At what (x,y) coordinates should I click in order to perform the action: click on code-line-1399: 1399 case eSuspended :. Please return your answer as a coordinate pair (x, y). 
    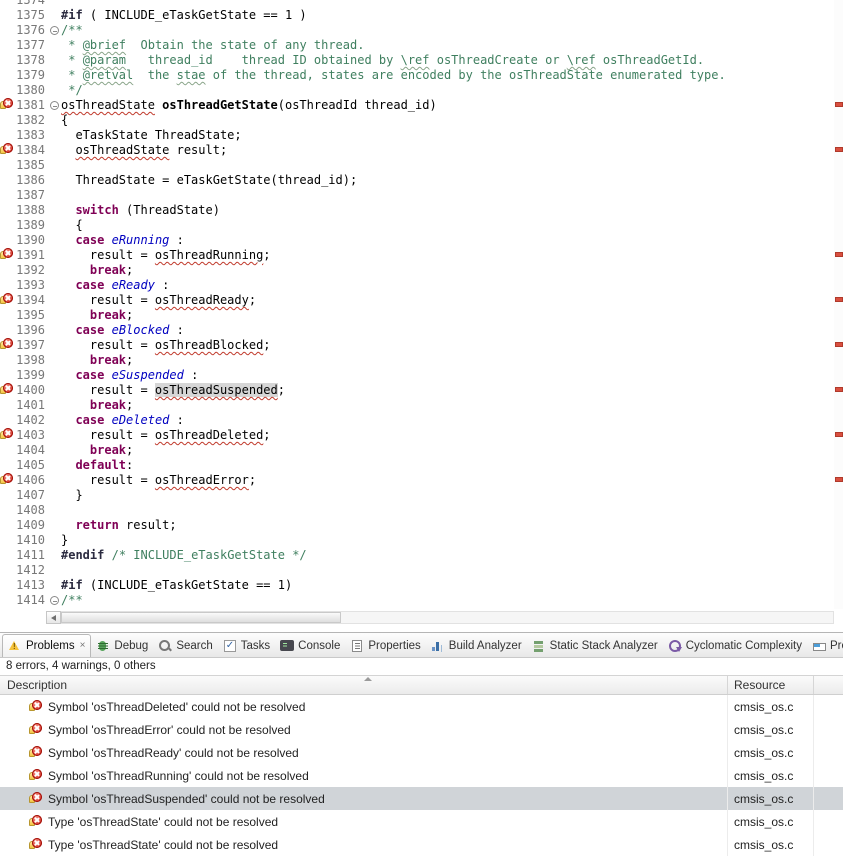
    Looking at the image, I should click on (416, 375).